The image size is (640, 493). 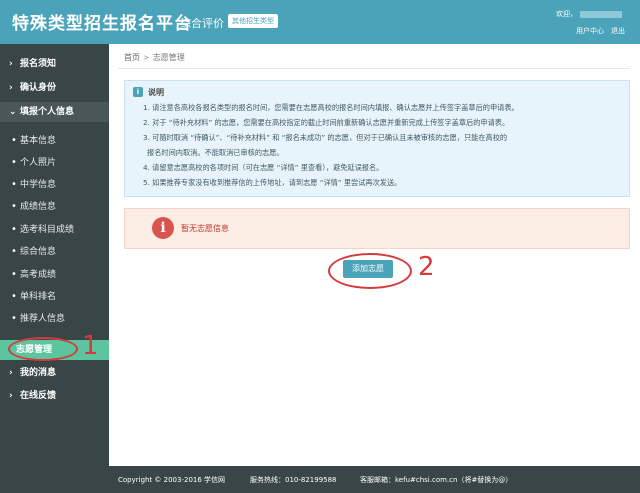 I want to click on empty-state-text: 暂无志愿信息, so click(x=205, y=228).